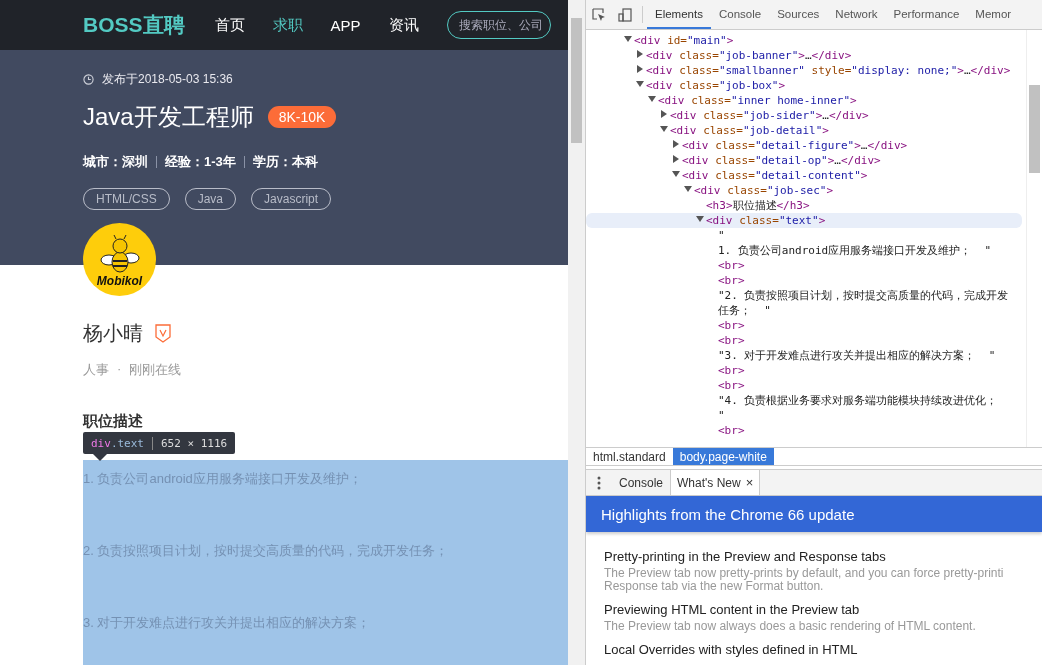 The image size is (1042, 665). Describe the element at coordinates (88, 79) in the screenshot. I see `clock-icon` at that location.